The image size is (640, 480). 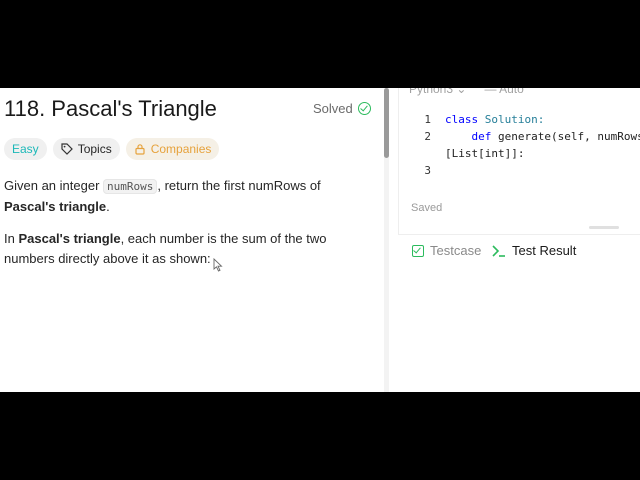 I want to click on line-number: 1, so click(x=427, y=119).